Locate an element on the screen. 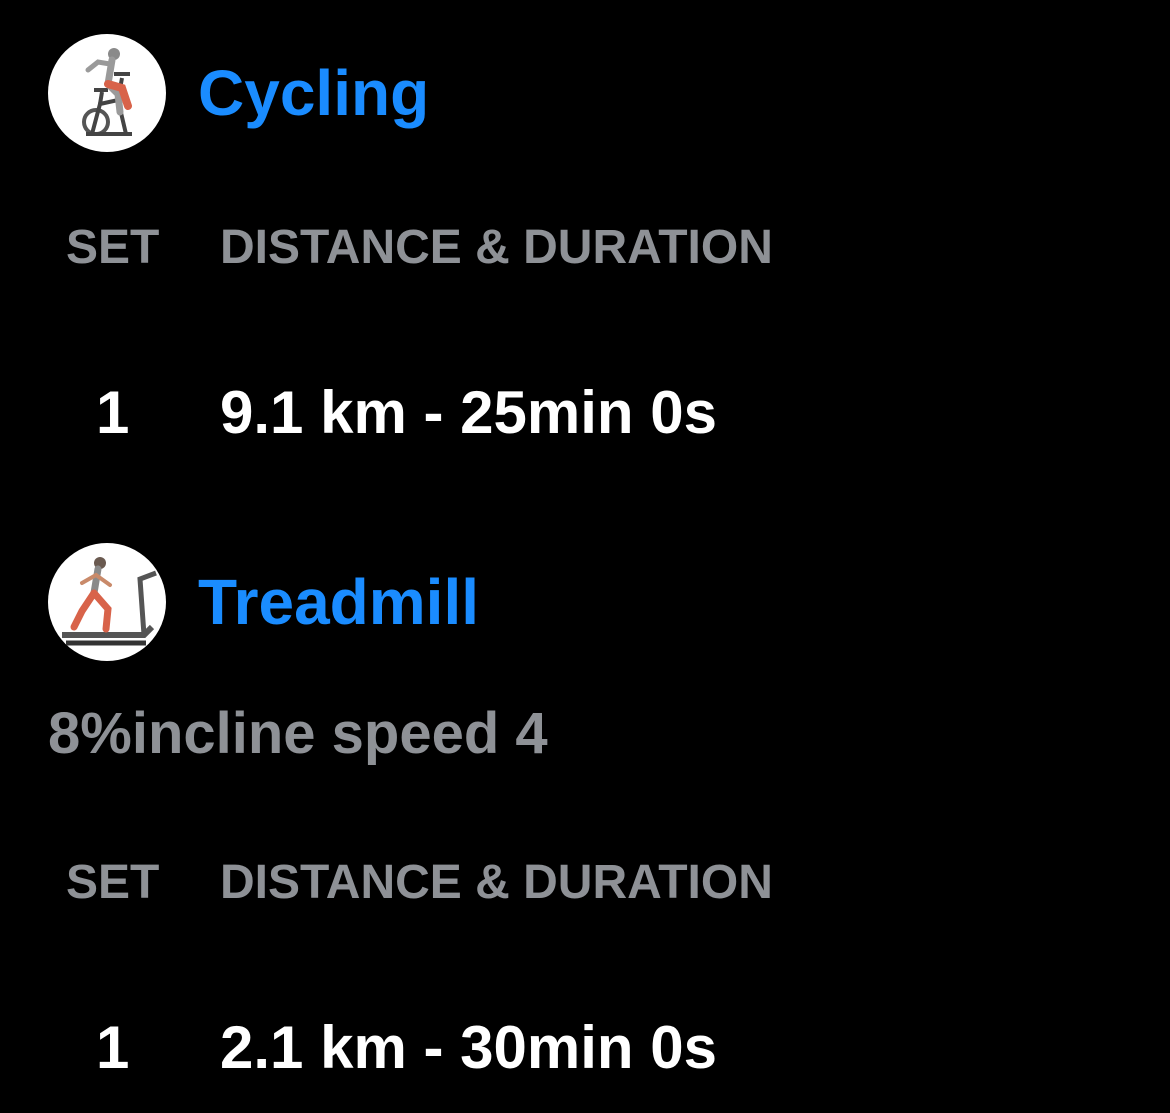 Image resolution: width=1170 pixels, height=1113 pixels. exercise-note: 8%incline speed 4 is located at coordinates (298, 733).